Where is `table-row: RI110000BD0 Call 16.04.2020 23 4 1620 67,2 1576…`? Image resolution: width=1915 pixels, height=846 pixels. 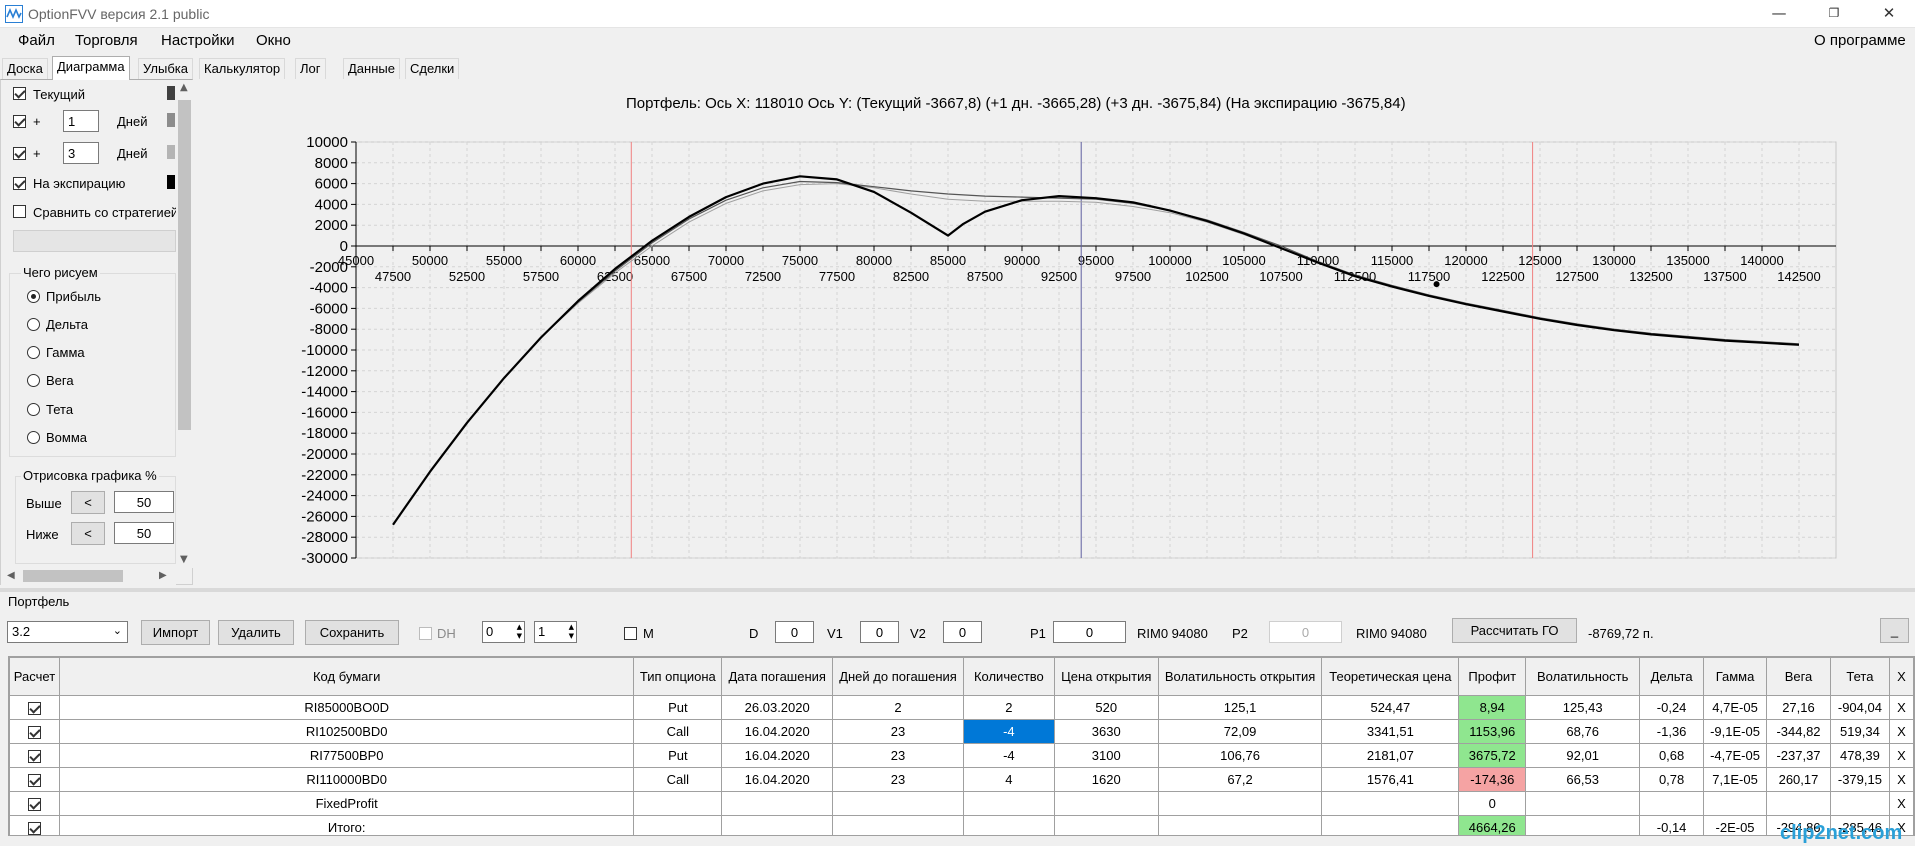 table-row: RI110000BD0 Call 16.04.2020 23 4 1620 67,2 1576… is located at coordinates (961, 779).